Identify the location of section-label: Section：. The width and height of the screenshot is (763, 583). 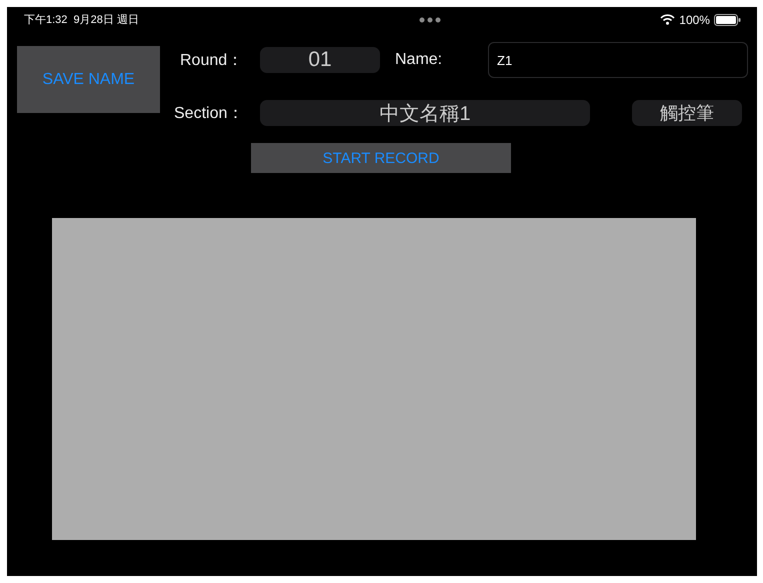
(209, 114).